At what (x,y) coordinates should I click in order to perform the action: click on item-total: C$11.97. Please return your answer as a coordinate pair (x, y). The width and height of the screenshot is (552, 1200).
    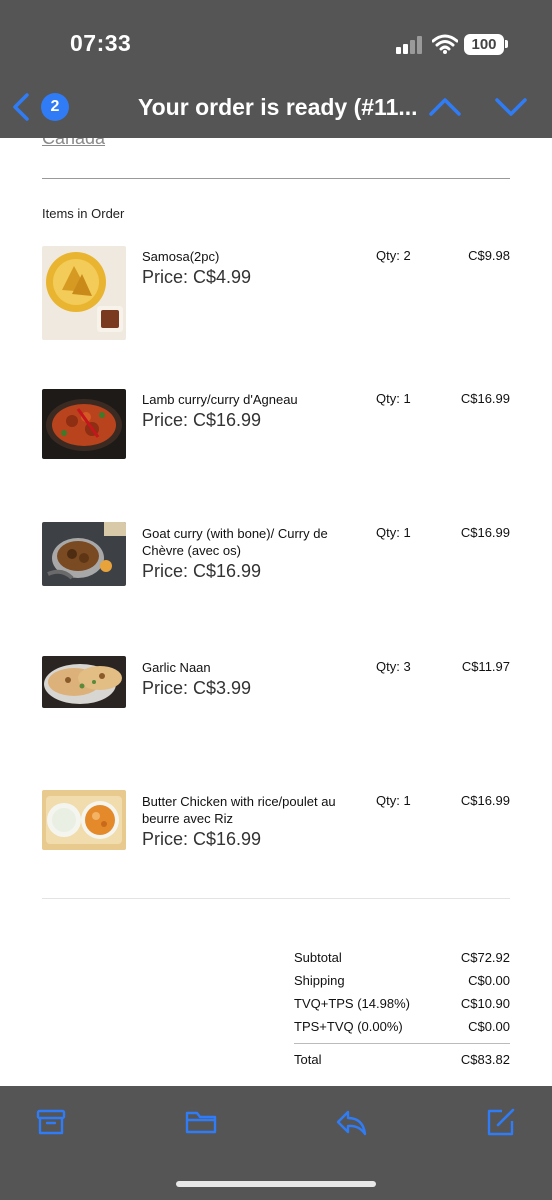
    Looking at the image, I should click on (485, 666).